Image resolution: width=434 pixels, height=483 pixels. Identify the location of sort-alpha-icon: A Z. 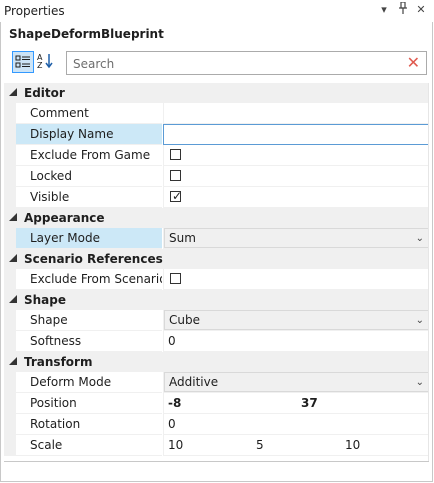
(45, 61).